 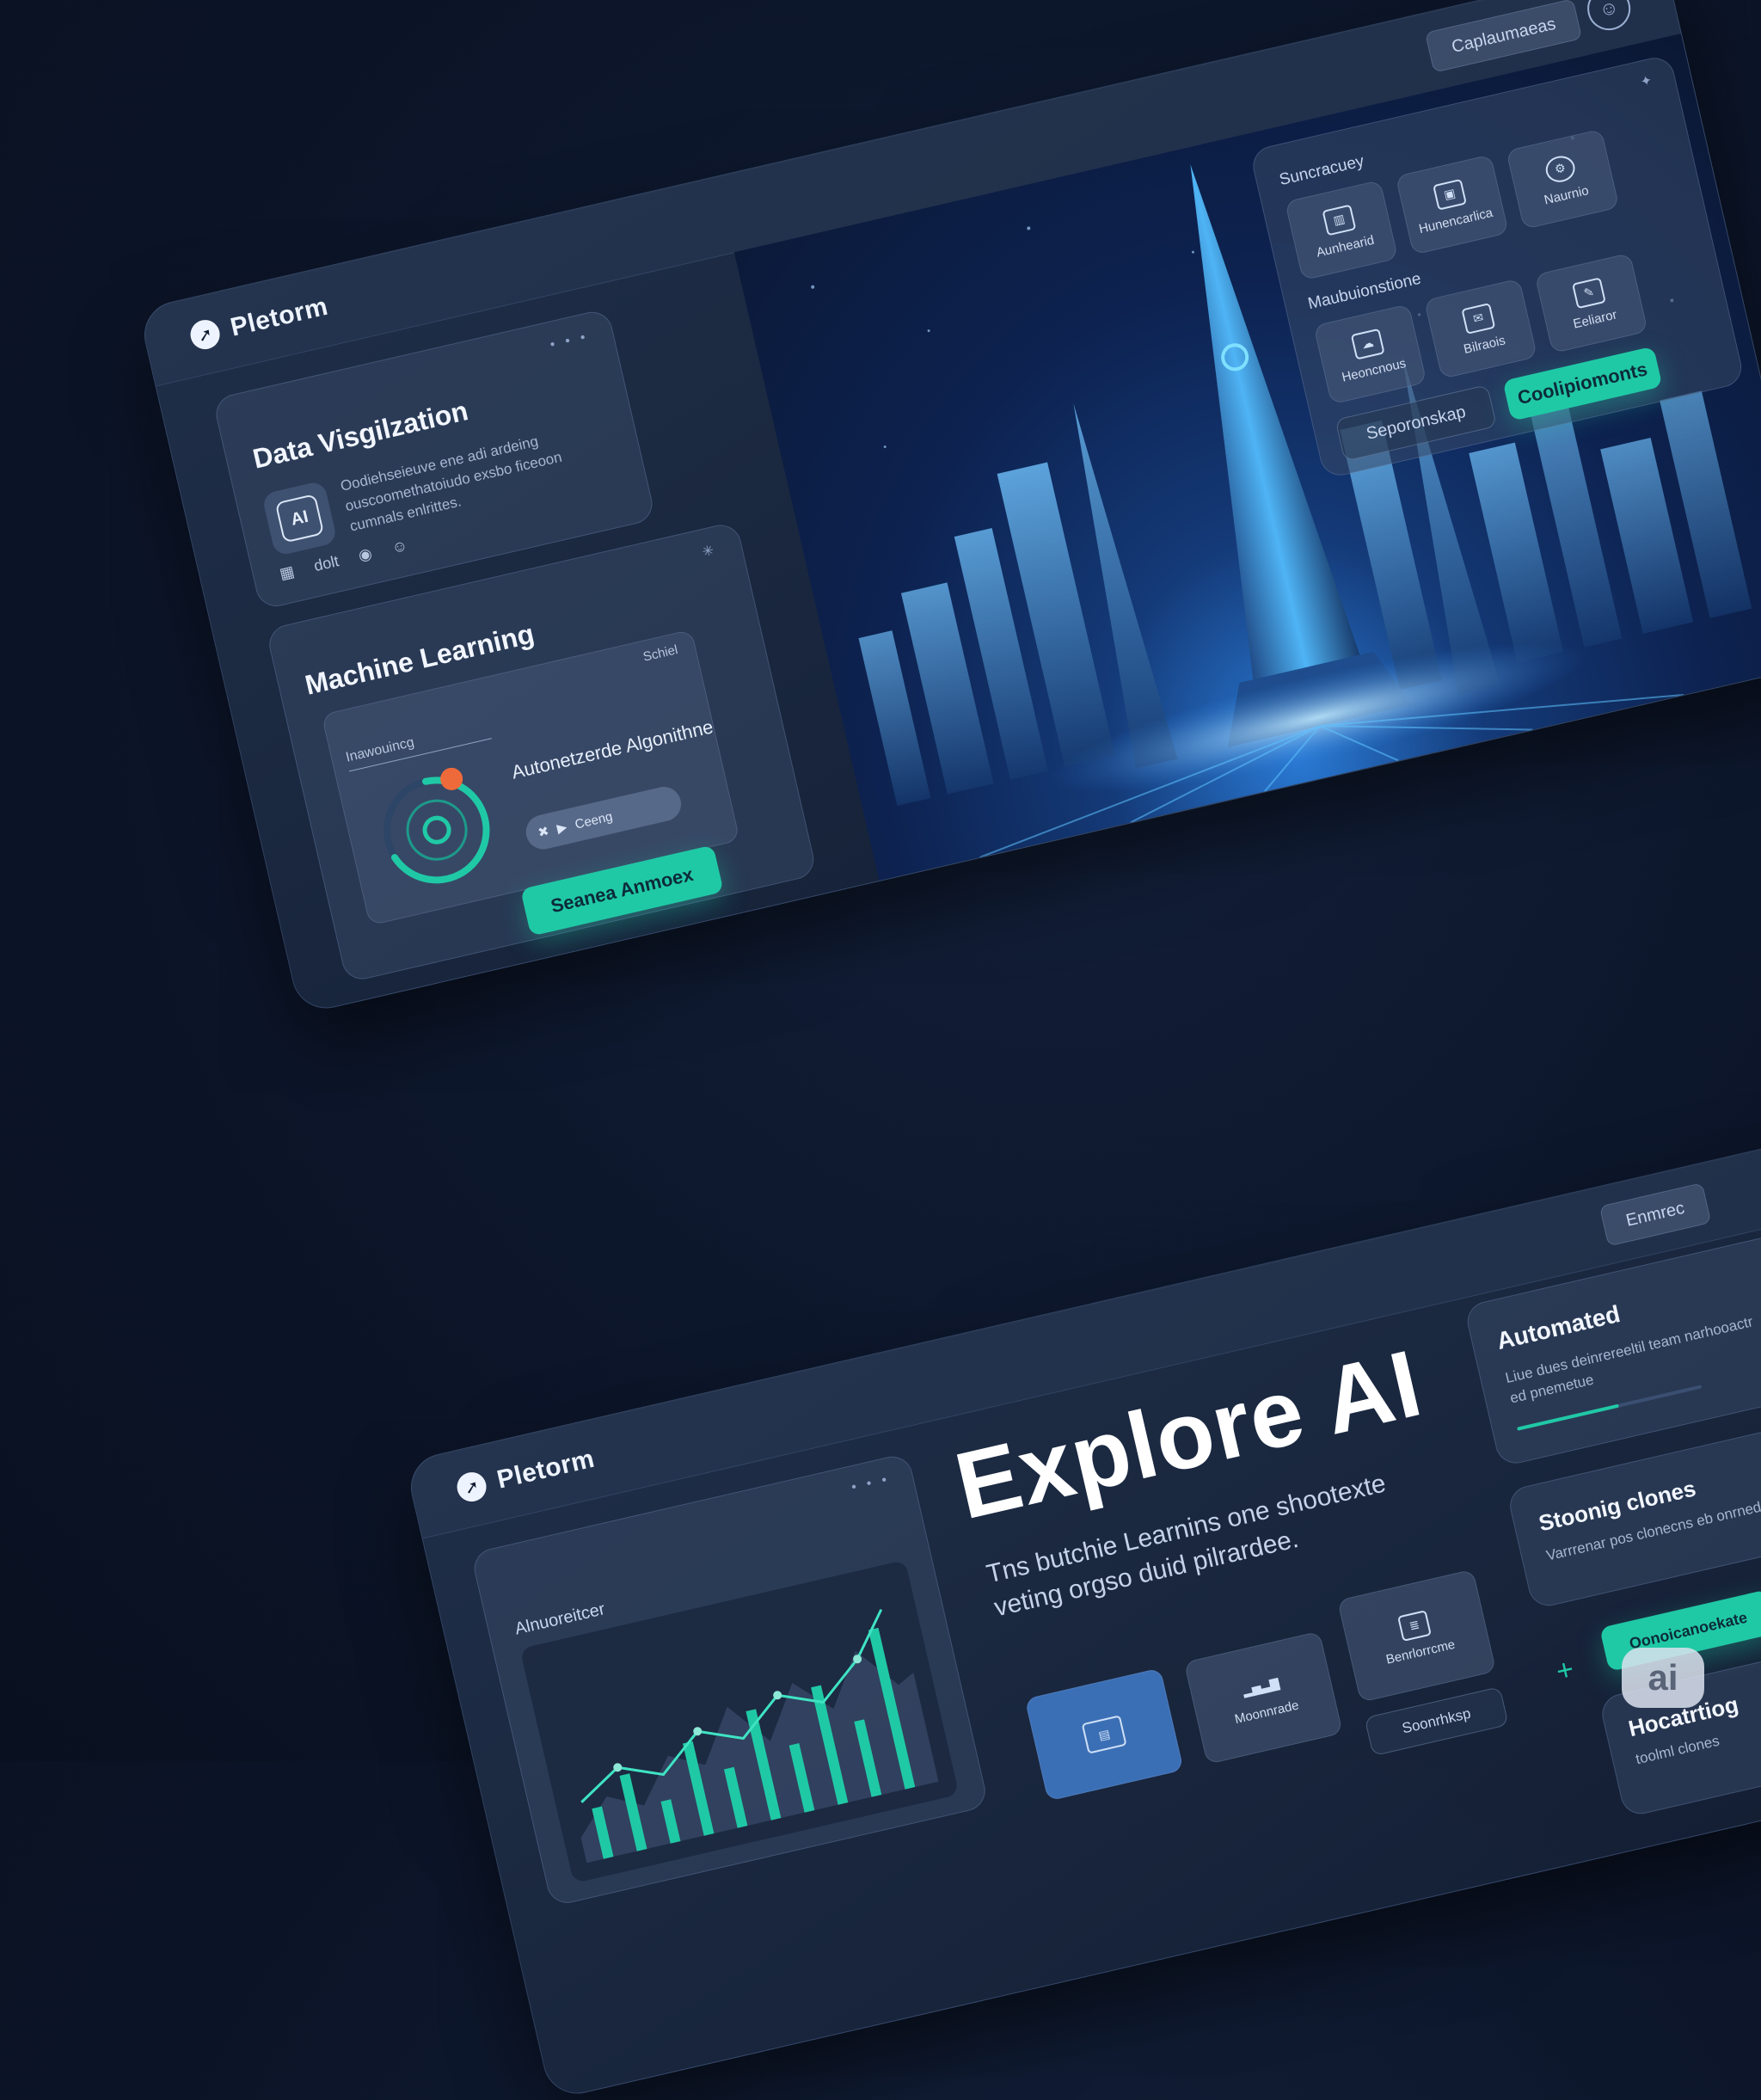 I want to click on bar-chart-icon: ▥, so click(x=1339, y=220).